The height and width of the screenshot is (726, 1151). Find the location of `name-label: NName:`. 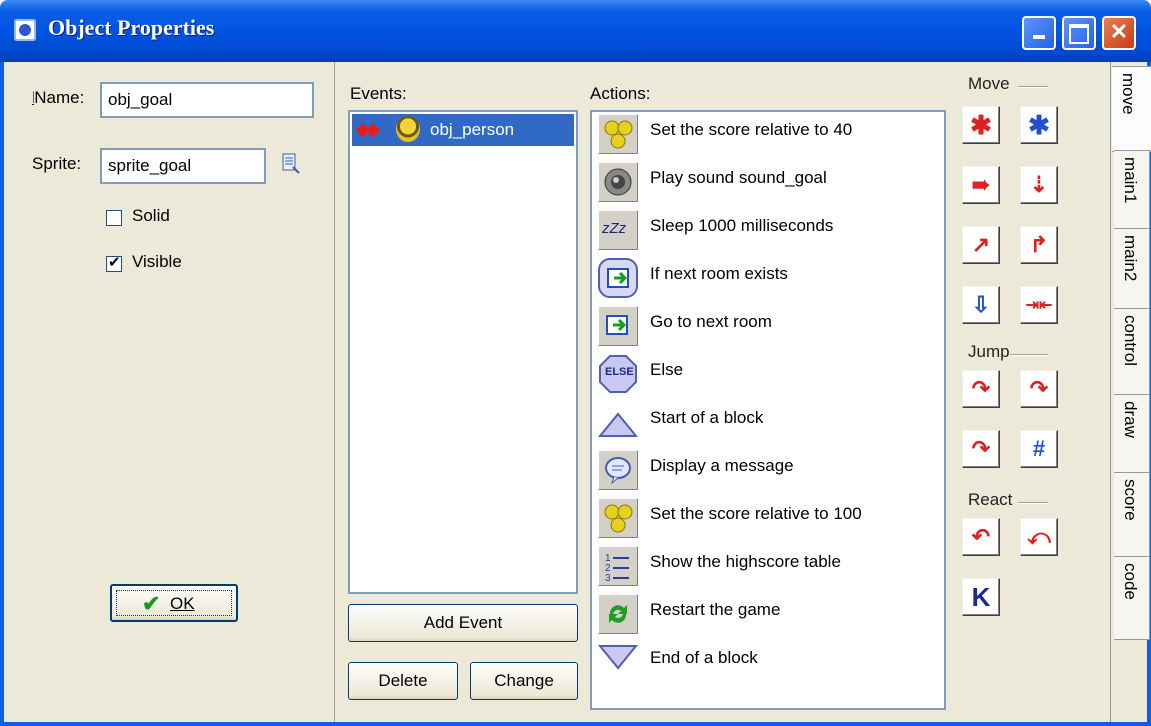

name-label: NName: is located at coordinates (58, 98).